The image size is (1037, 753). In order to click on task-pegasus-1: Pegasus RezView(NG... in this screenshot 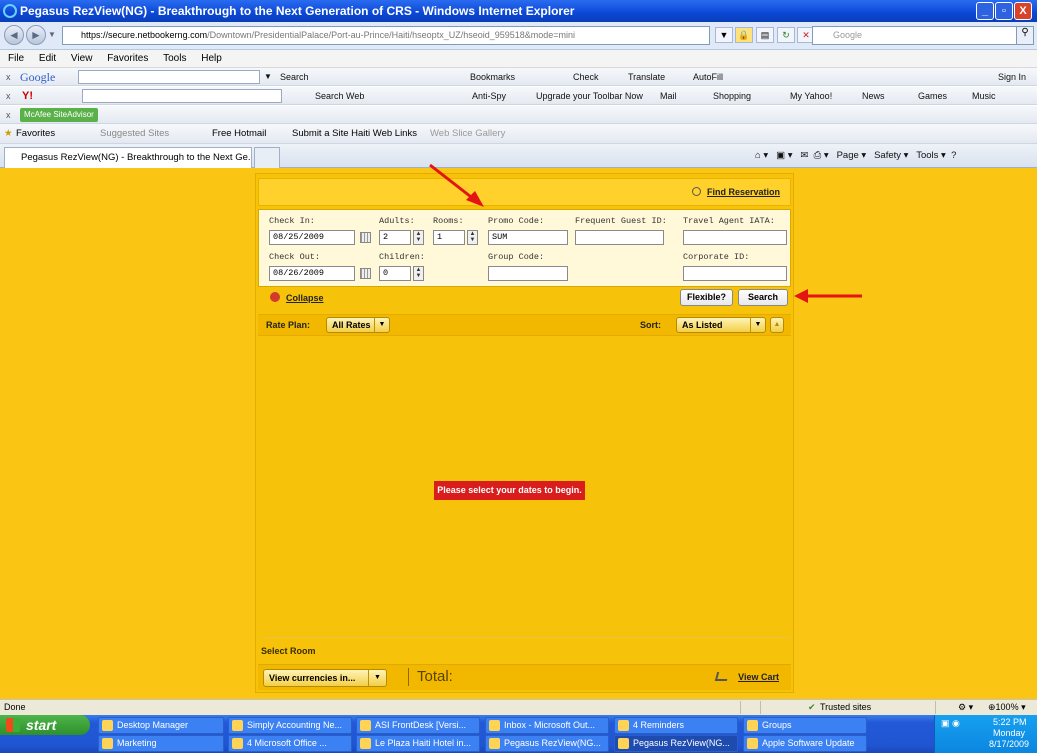, I will do `click(547, 743)`.